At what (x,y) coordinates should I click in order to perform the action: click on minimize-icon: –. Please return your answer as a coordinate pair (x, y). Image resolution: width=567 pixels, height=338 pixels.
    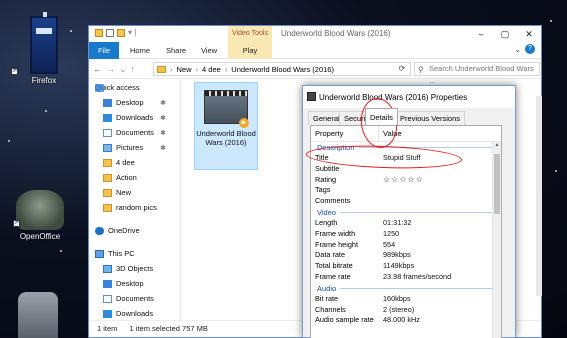
    Looking at the image, I should click on (481, 34).